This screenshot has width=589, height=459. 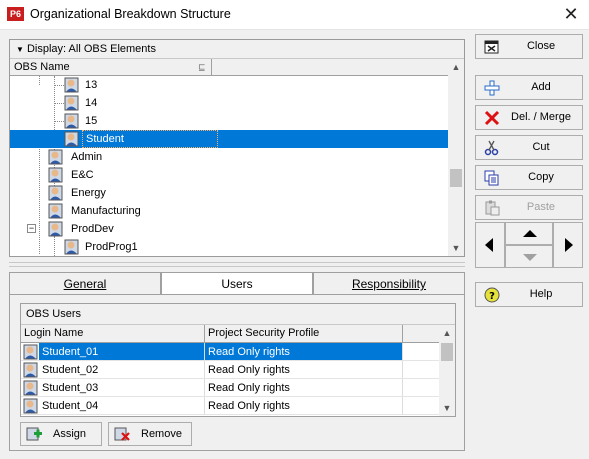 What do you see at coordinates (229, 103) in the screenshot?
I see `tree-row: 14` at bounding box center [229, 103].